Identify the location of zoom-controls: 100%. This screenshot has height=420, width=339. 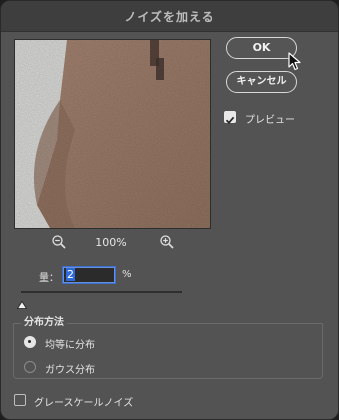
(113, 243).